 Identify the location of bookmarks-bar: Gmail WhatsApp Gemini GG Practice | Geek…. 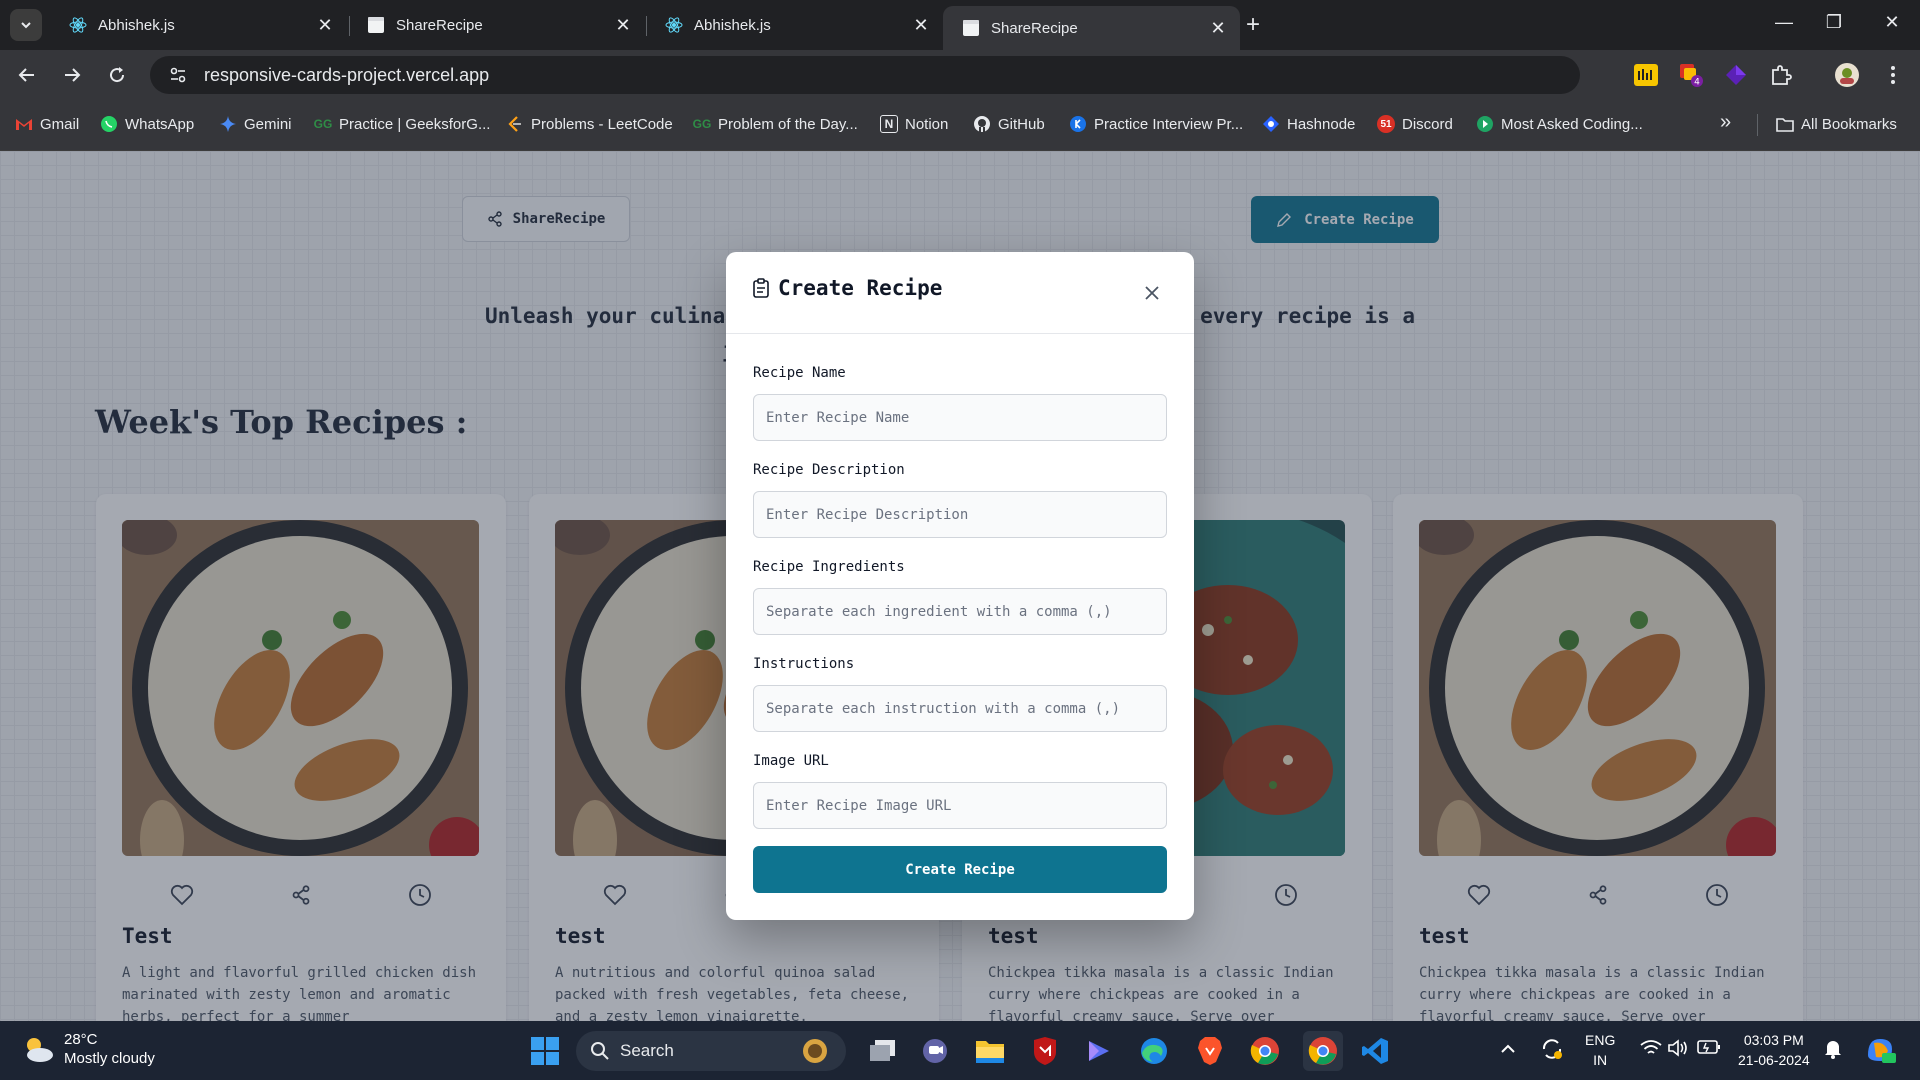
(960, 125).